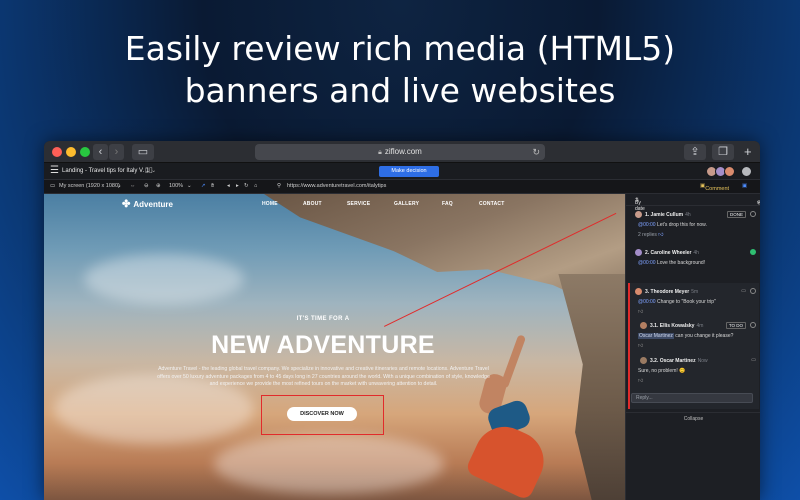 The width and height of the screenshot is (800, 500). What do you see at coordinates (380, 152) in the screenshot?
I see `lock-icon: 🔒︎` at bounding box center [380, 152].